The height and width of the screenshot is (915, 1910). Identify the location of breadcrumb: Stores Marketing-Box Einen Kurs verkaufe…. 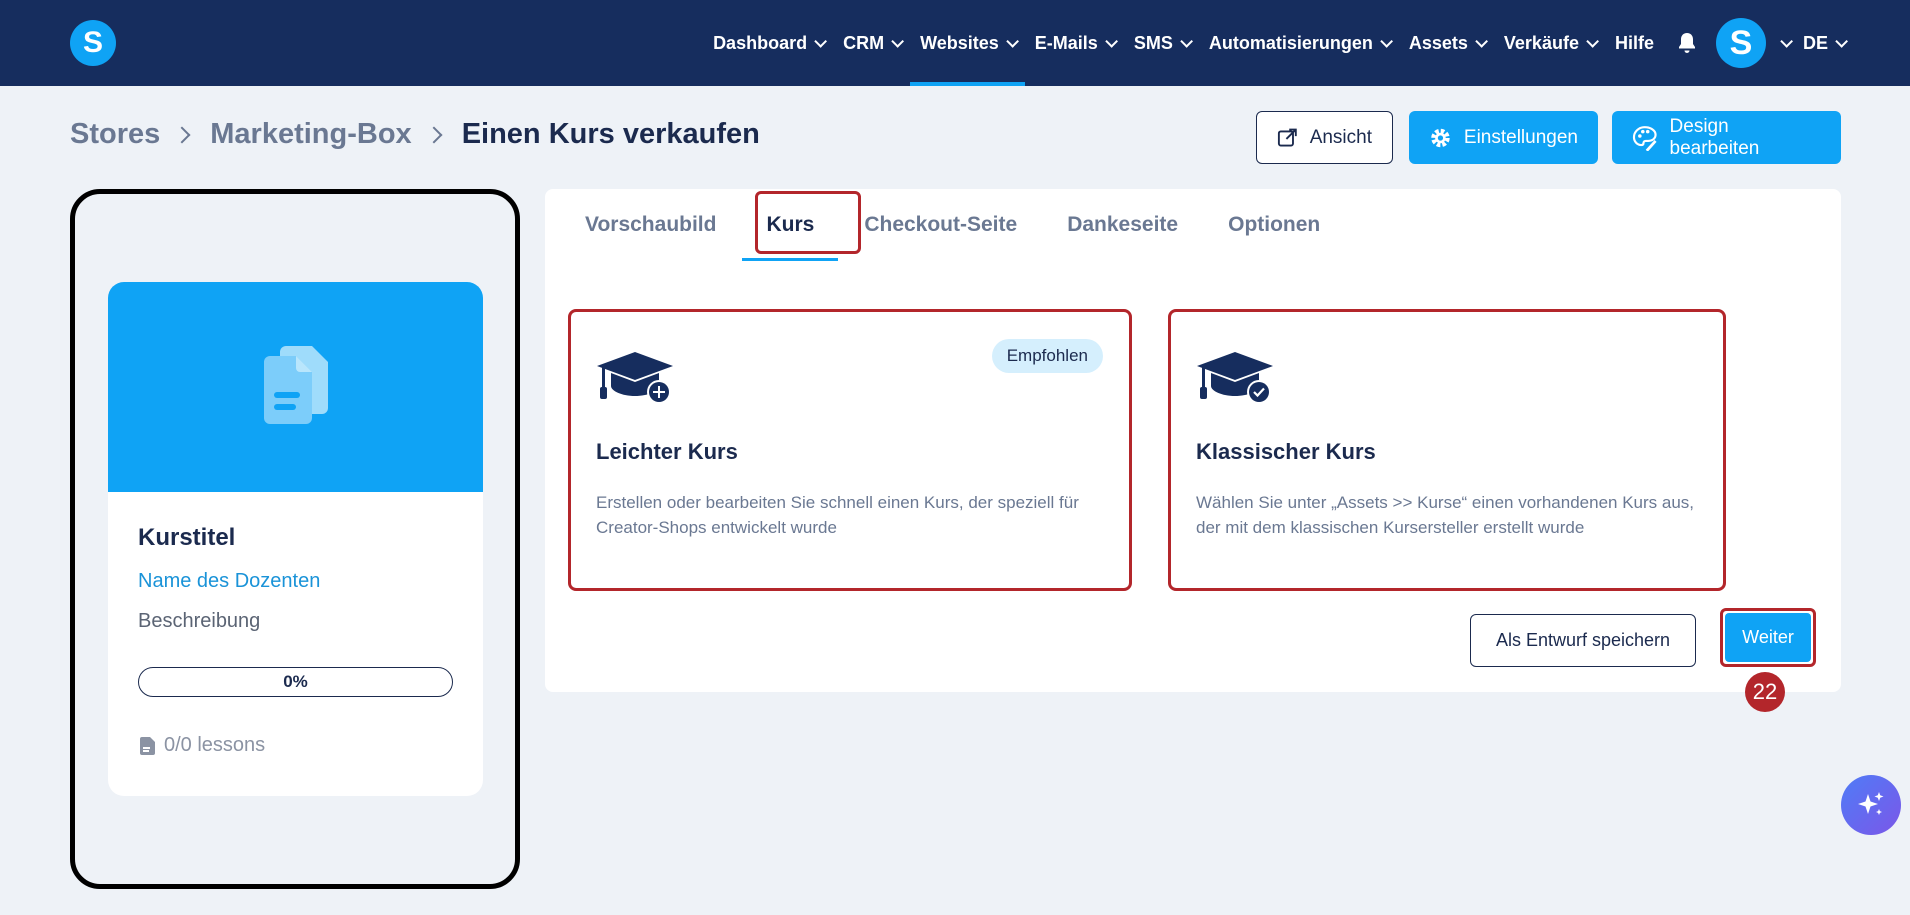
(415, 134).